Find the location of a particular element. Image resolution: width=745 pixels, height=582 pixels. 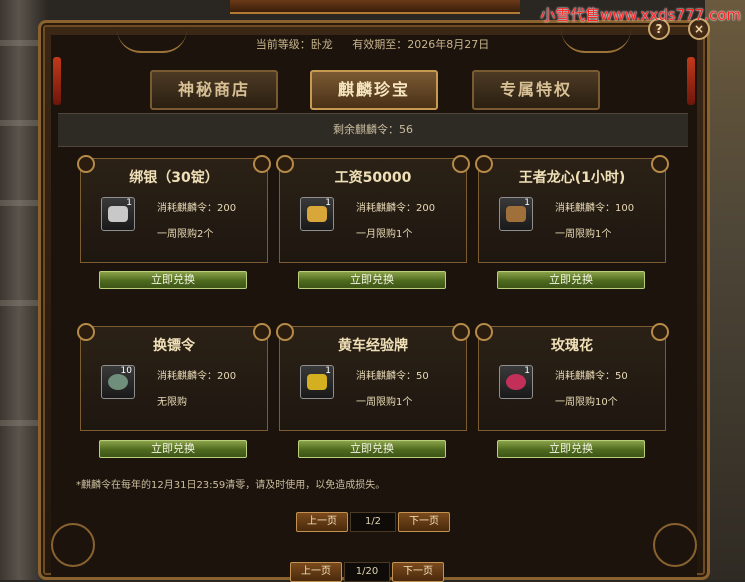

reset-notice: *麒麟令在每年的12月31日23:59清零，请及时使用，以免造成损失。 is located at coordinates (231, 485).